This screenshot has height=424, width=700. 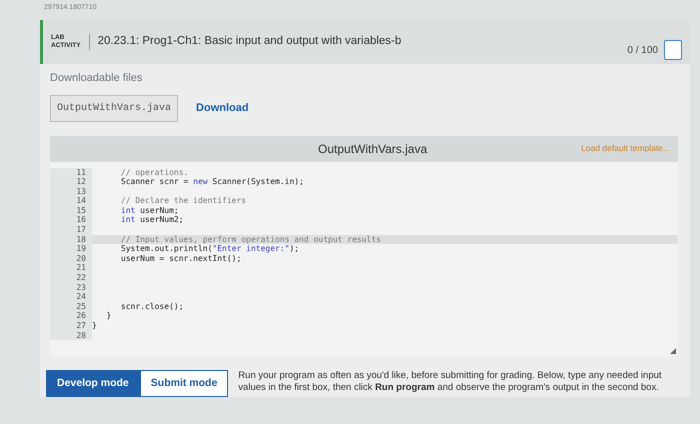 I want to click on line-number: 25, so click(x=71, y=307).